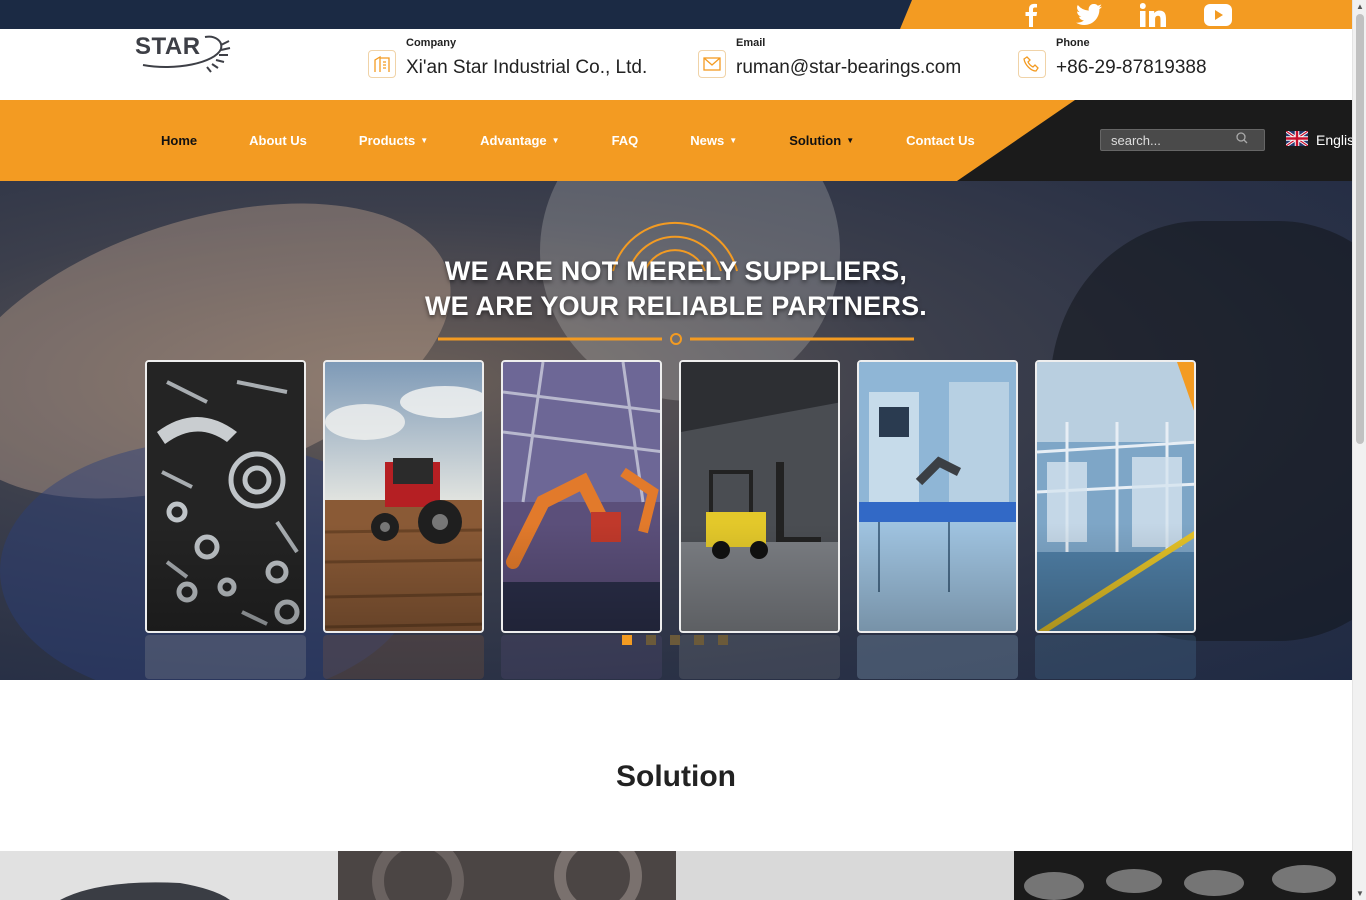 The image size is (1366, 900). I want to click on nav-item-faq: FAQ, so click(625, 140).